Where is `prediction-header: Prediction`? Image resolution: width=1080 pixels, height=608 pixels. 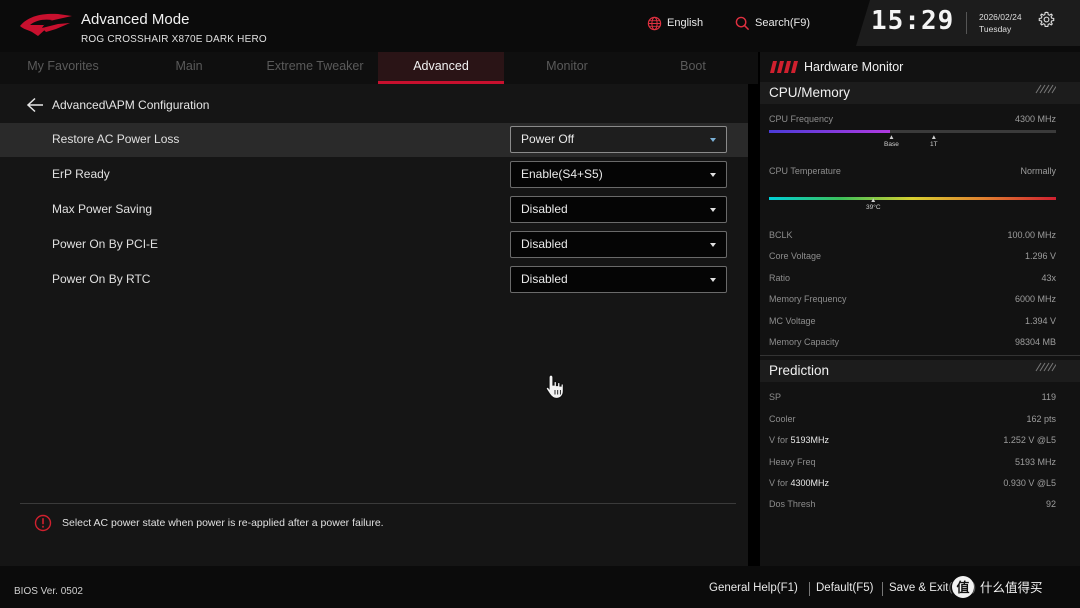 prediction-header: Prediction is located at coordinates (920, 371).